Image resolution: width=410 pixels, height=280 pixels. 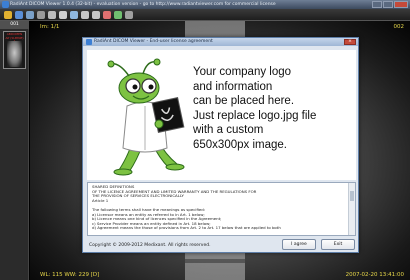 What do you see at coordinates (350, 42) in the screenshot?
I see `dialog-close-button: ×` at bounding box center [350, 42].